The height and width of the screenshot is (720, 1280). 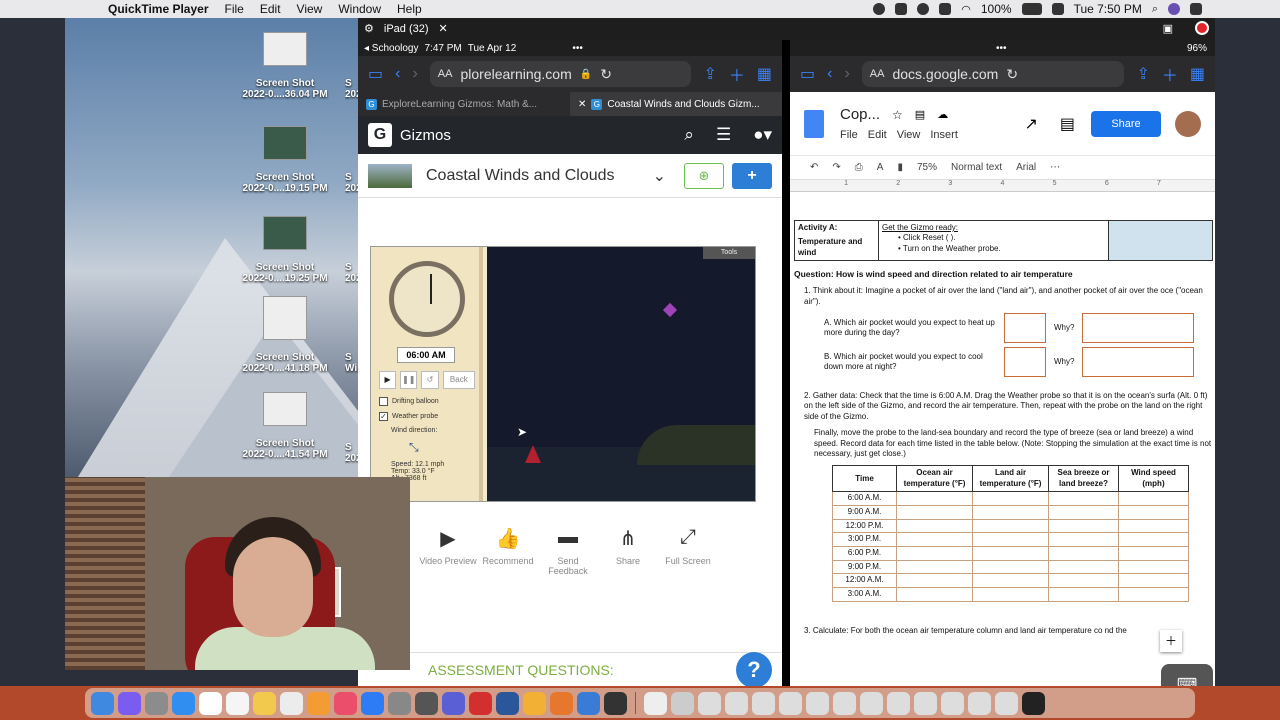 I want to click on word-icon, so click(x=507, y=703).